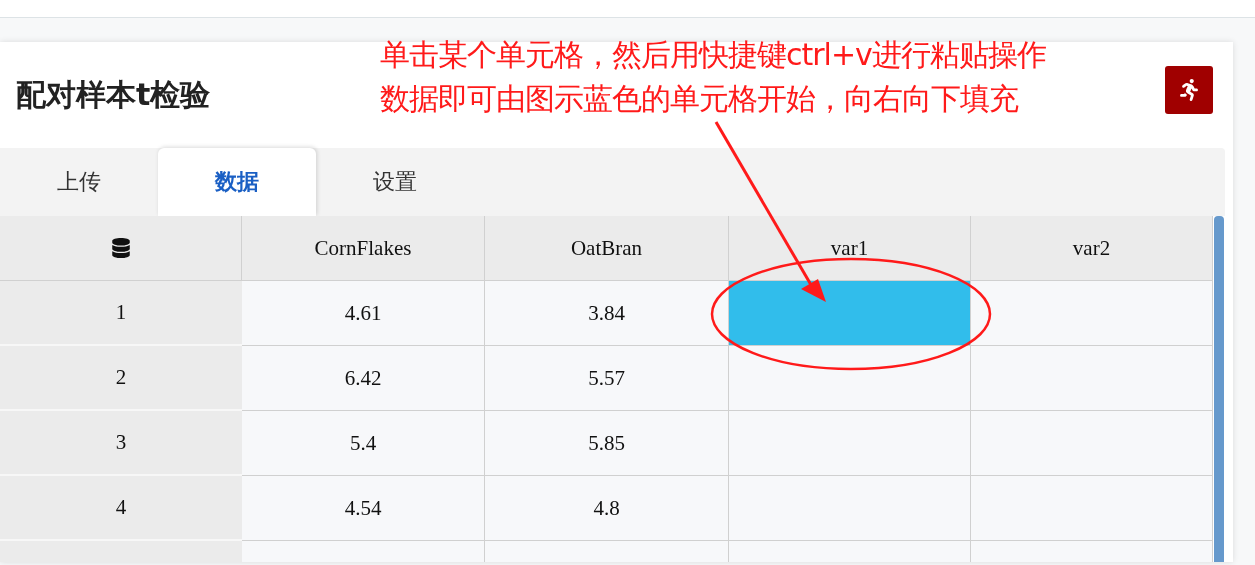 This screenshot has height=565, width=1255. What do you see at coordinates (121, 508) in the screenshot?
I see `row-number: 4` at bounding box center [121, 508].